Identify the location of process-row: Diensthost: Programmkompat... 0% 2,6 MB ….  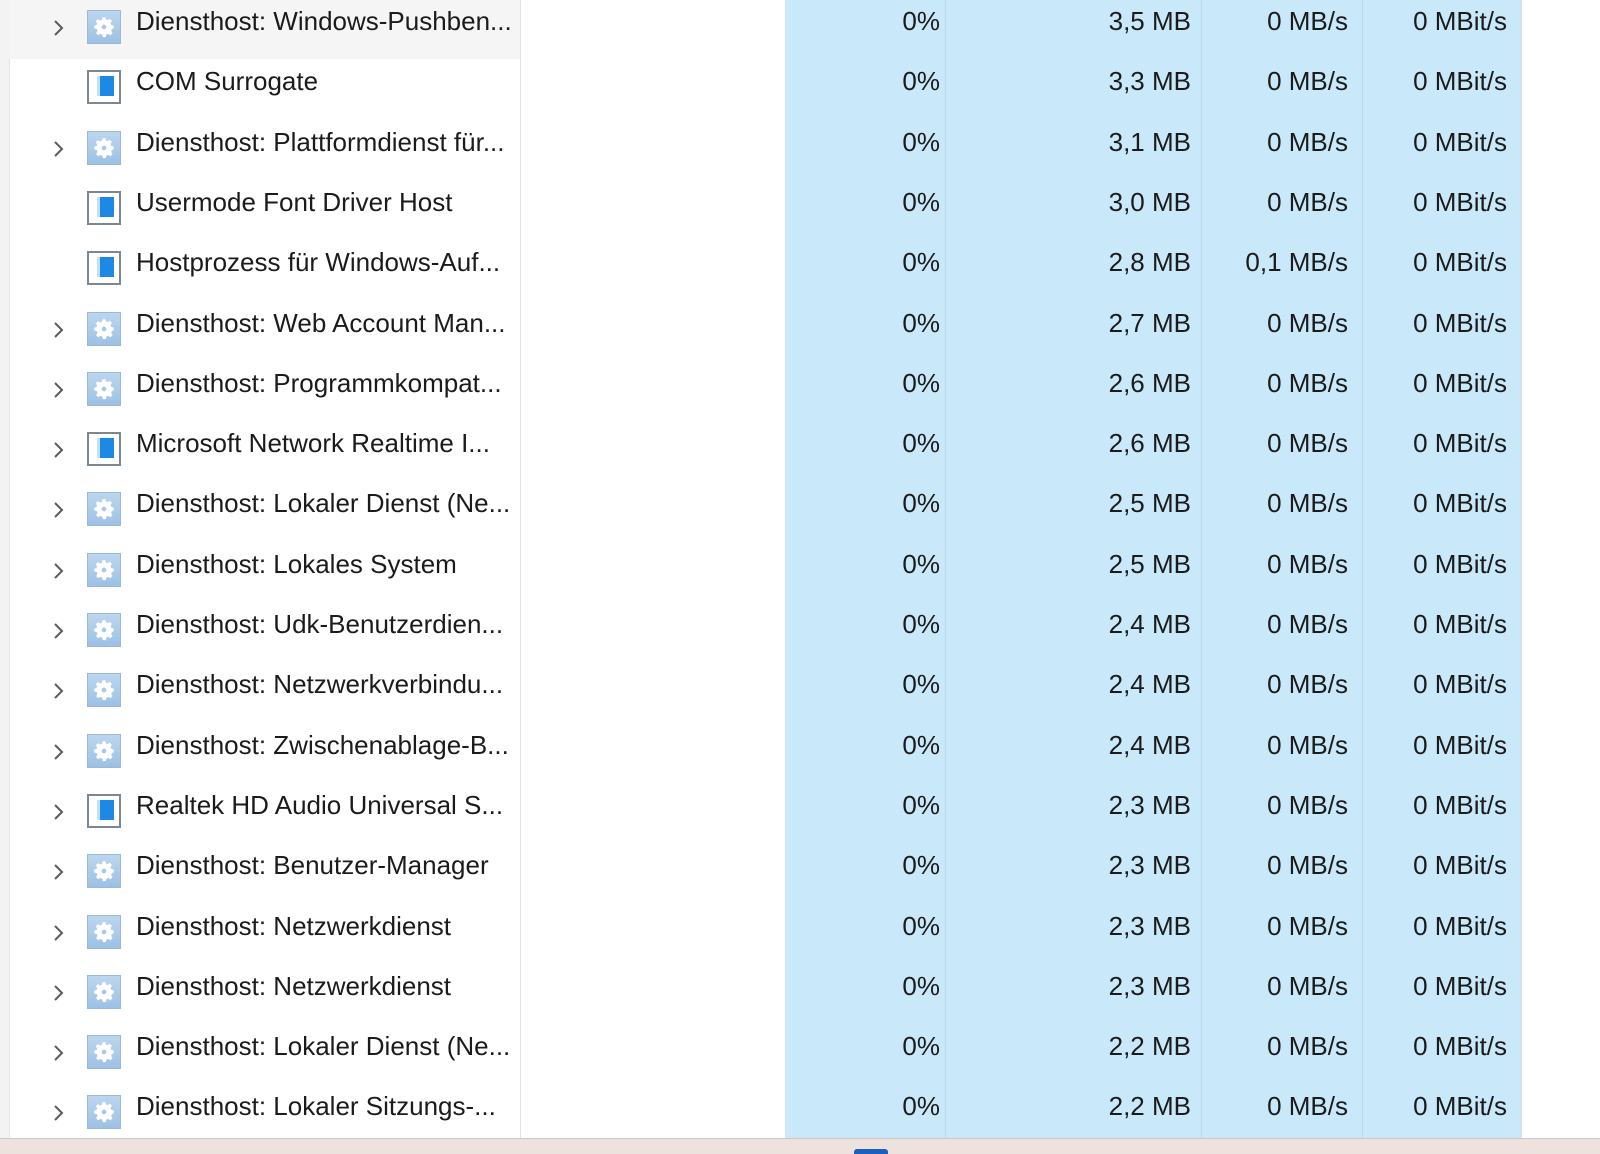
(765, 390).